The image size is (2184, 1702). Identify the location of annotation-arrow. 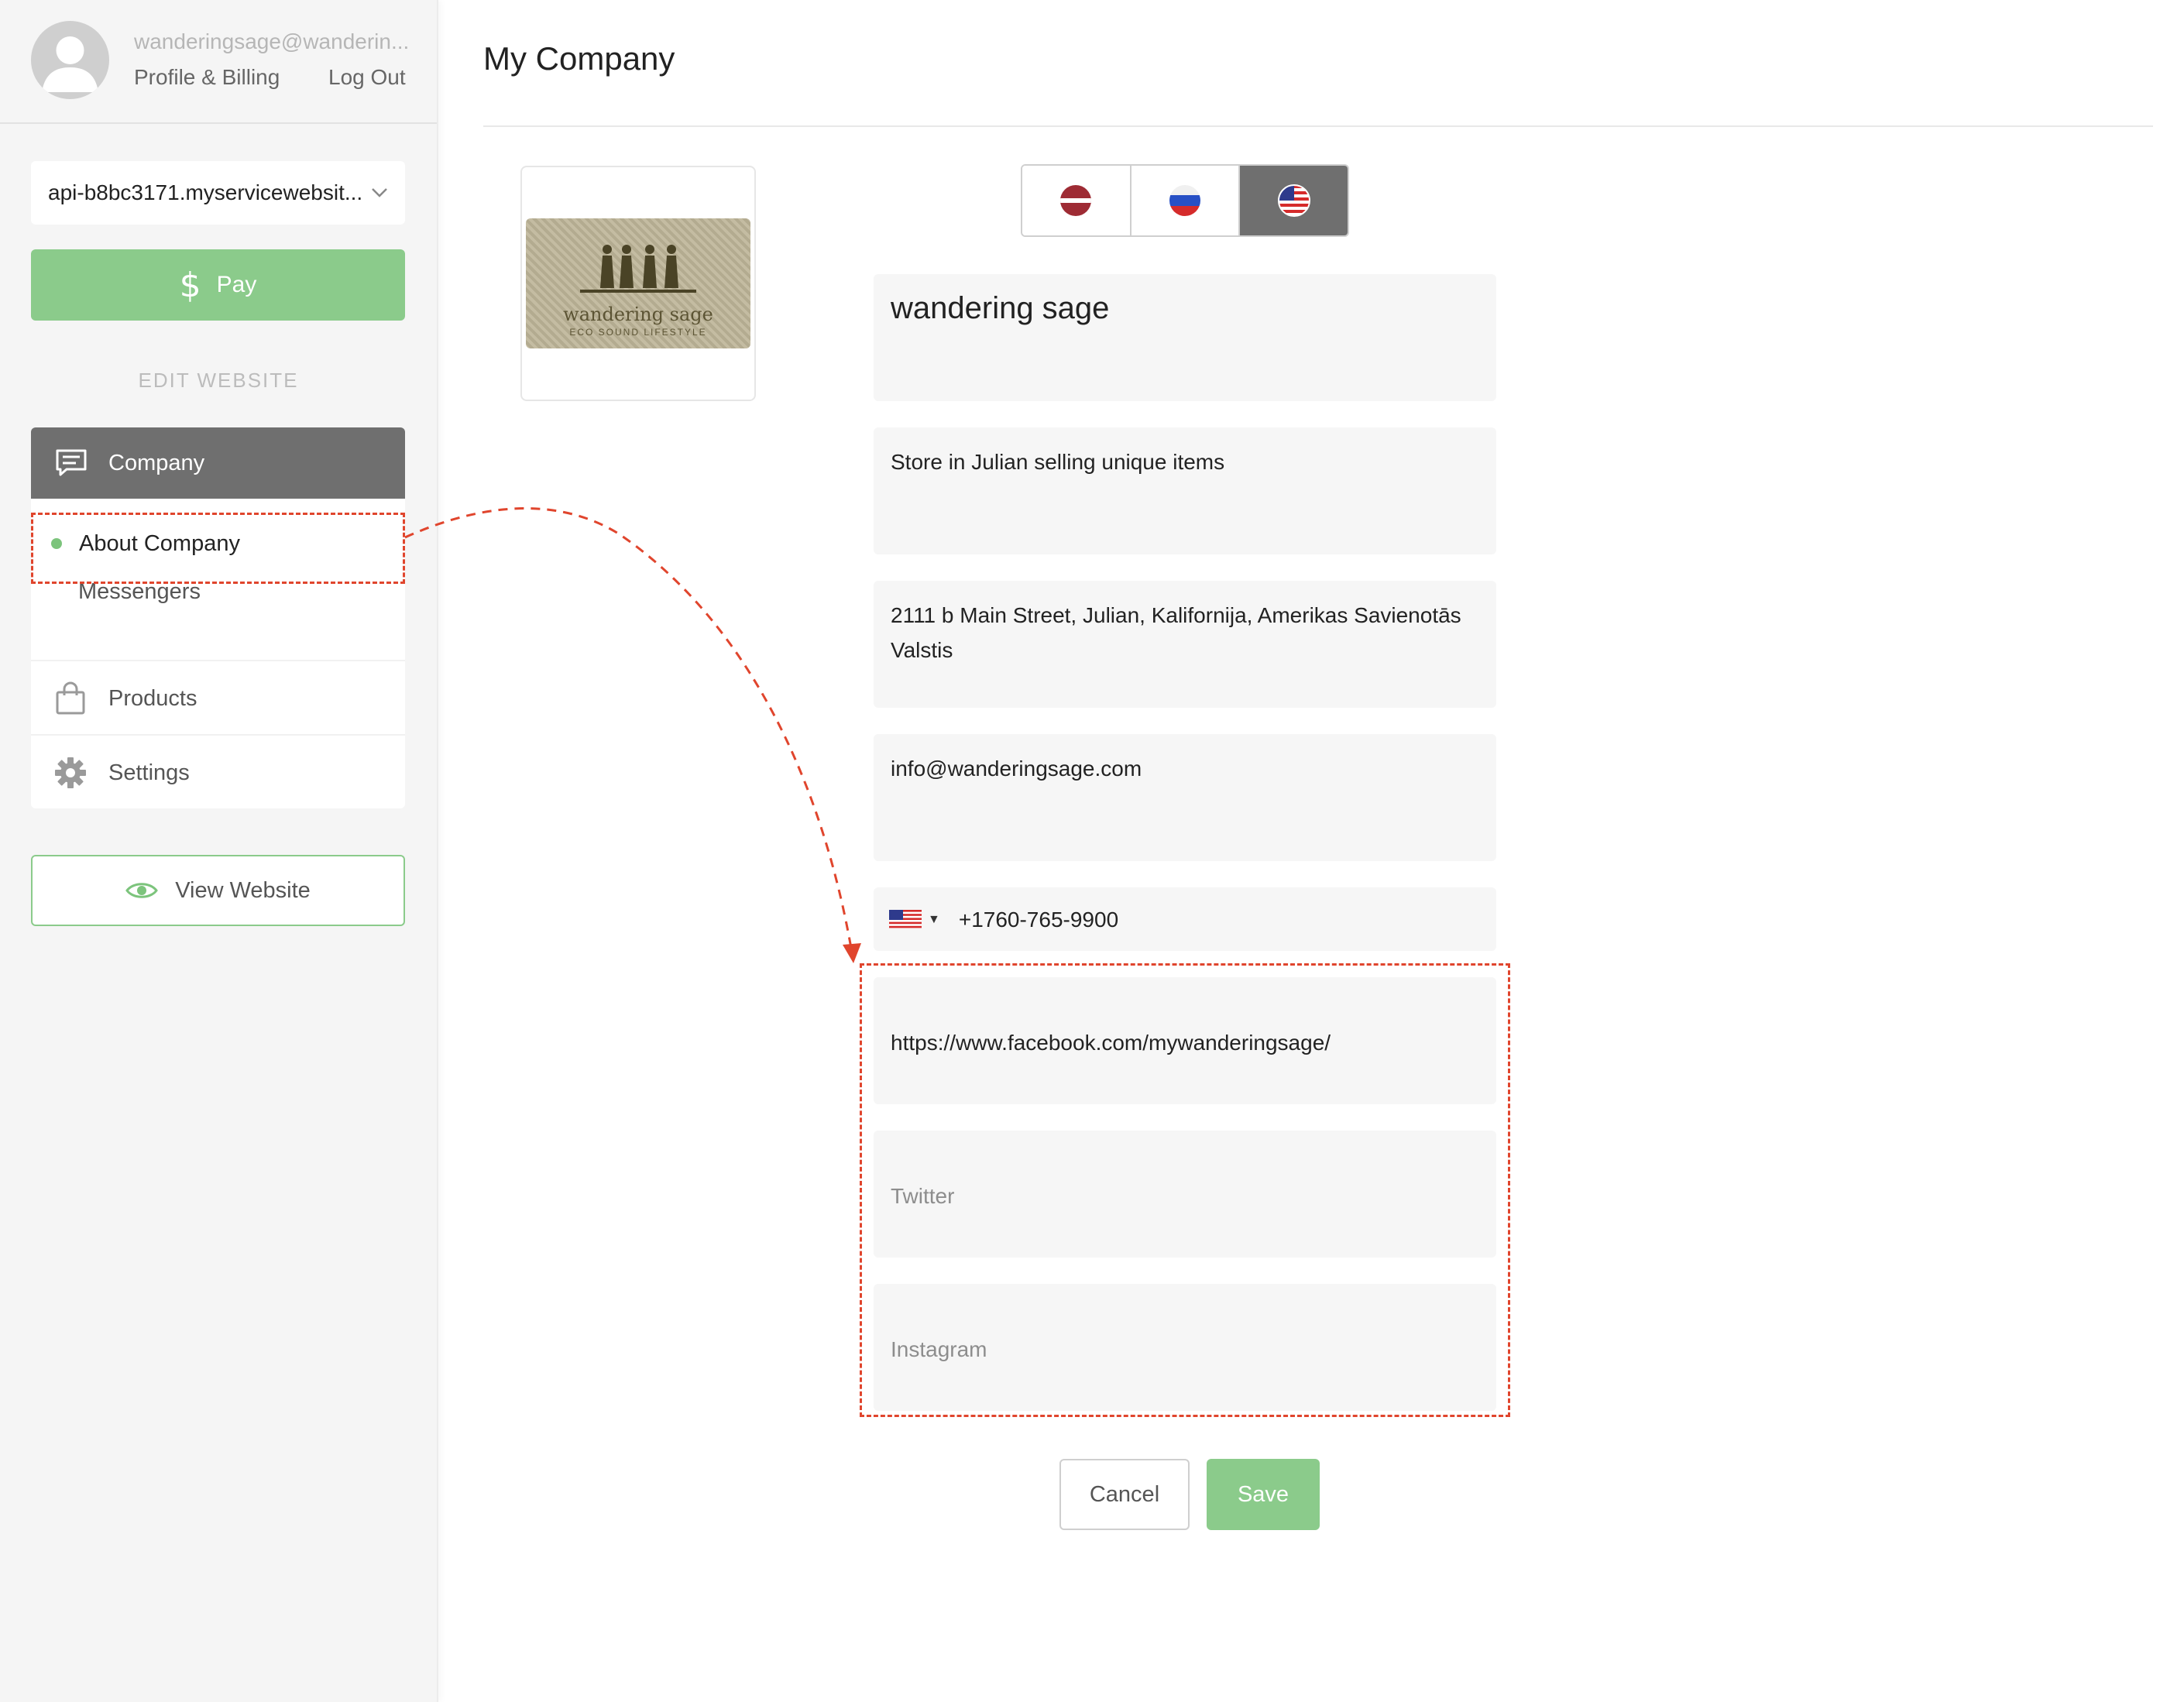
(633, 735).